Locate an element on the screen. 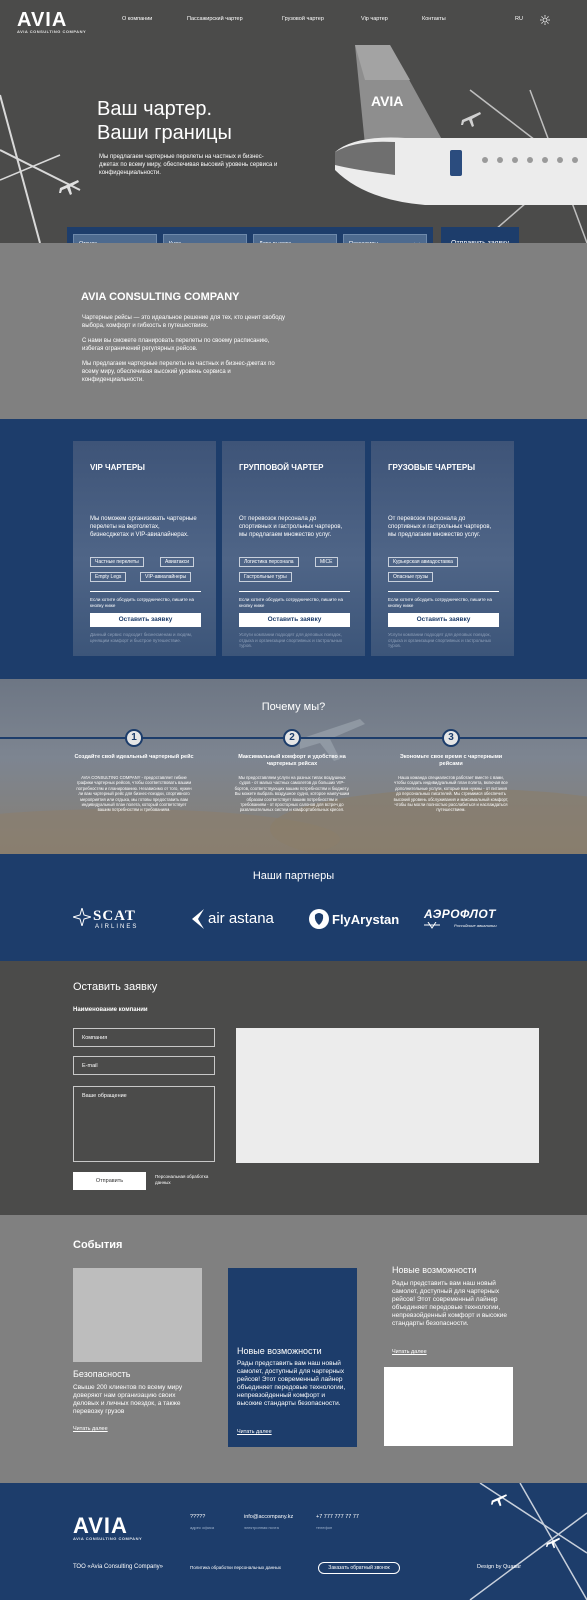 The image size is (587, 1600). message-textarea: Ваше обращение is located at coordinates (144, 1124).